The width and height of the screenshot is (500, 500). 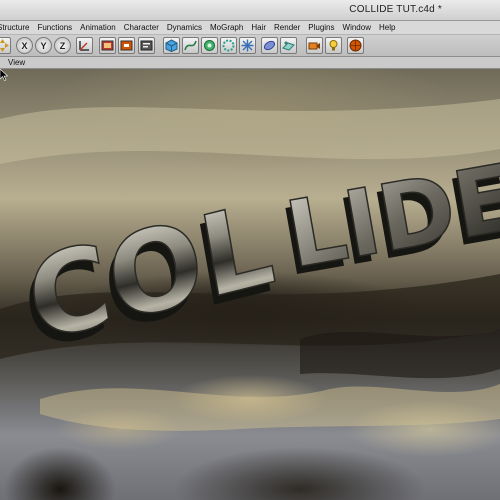 What do you see at coordinates (107, 45) in the screenshot?
I see `render-view-icon` at bounding box center [107, 45].